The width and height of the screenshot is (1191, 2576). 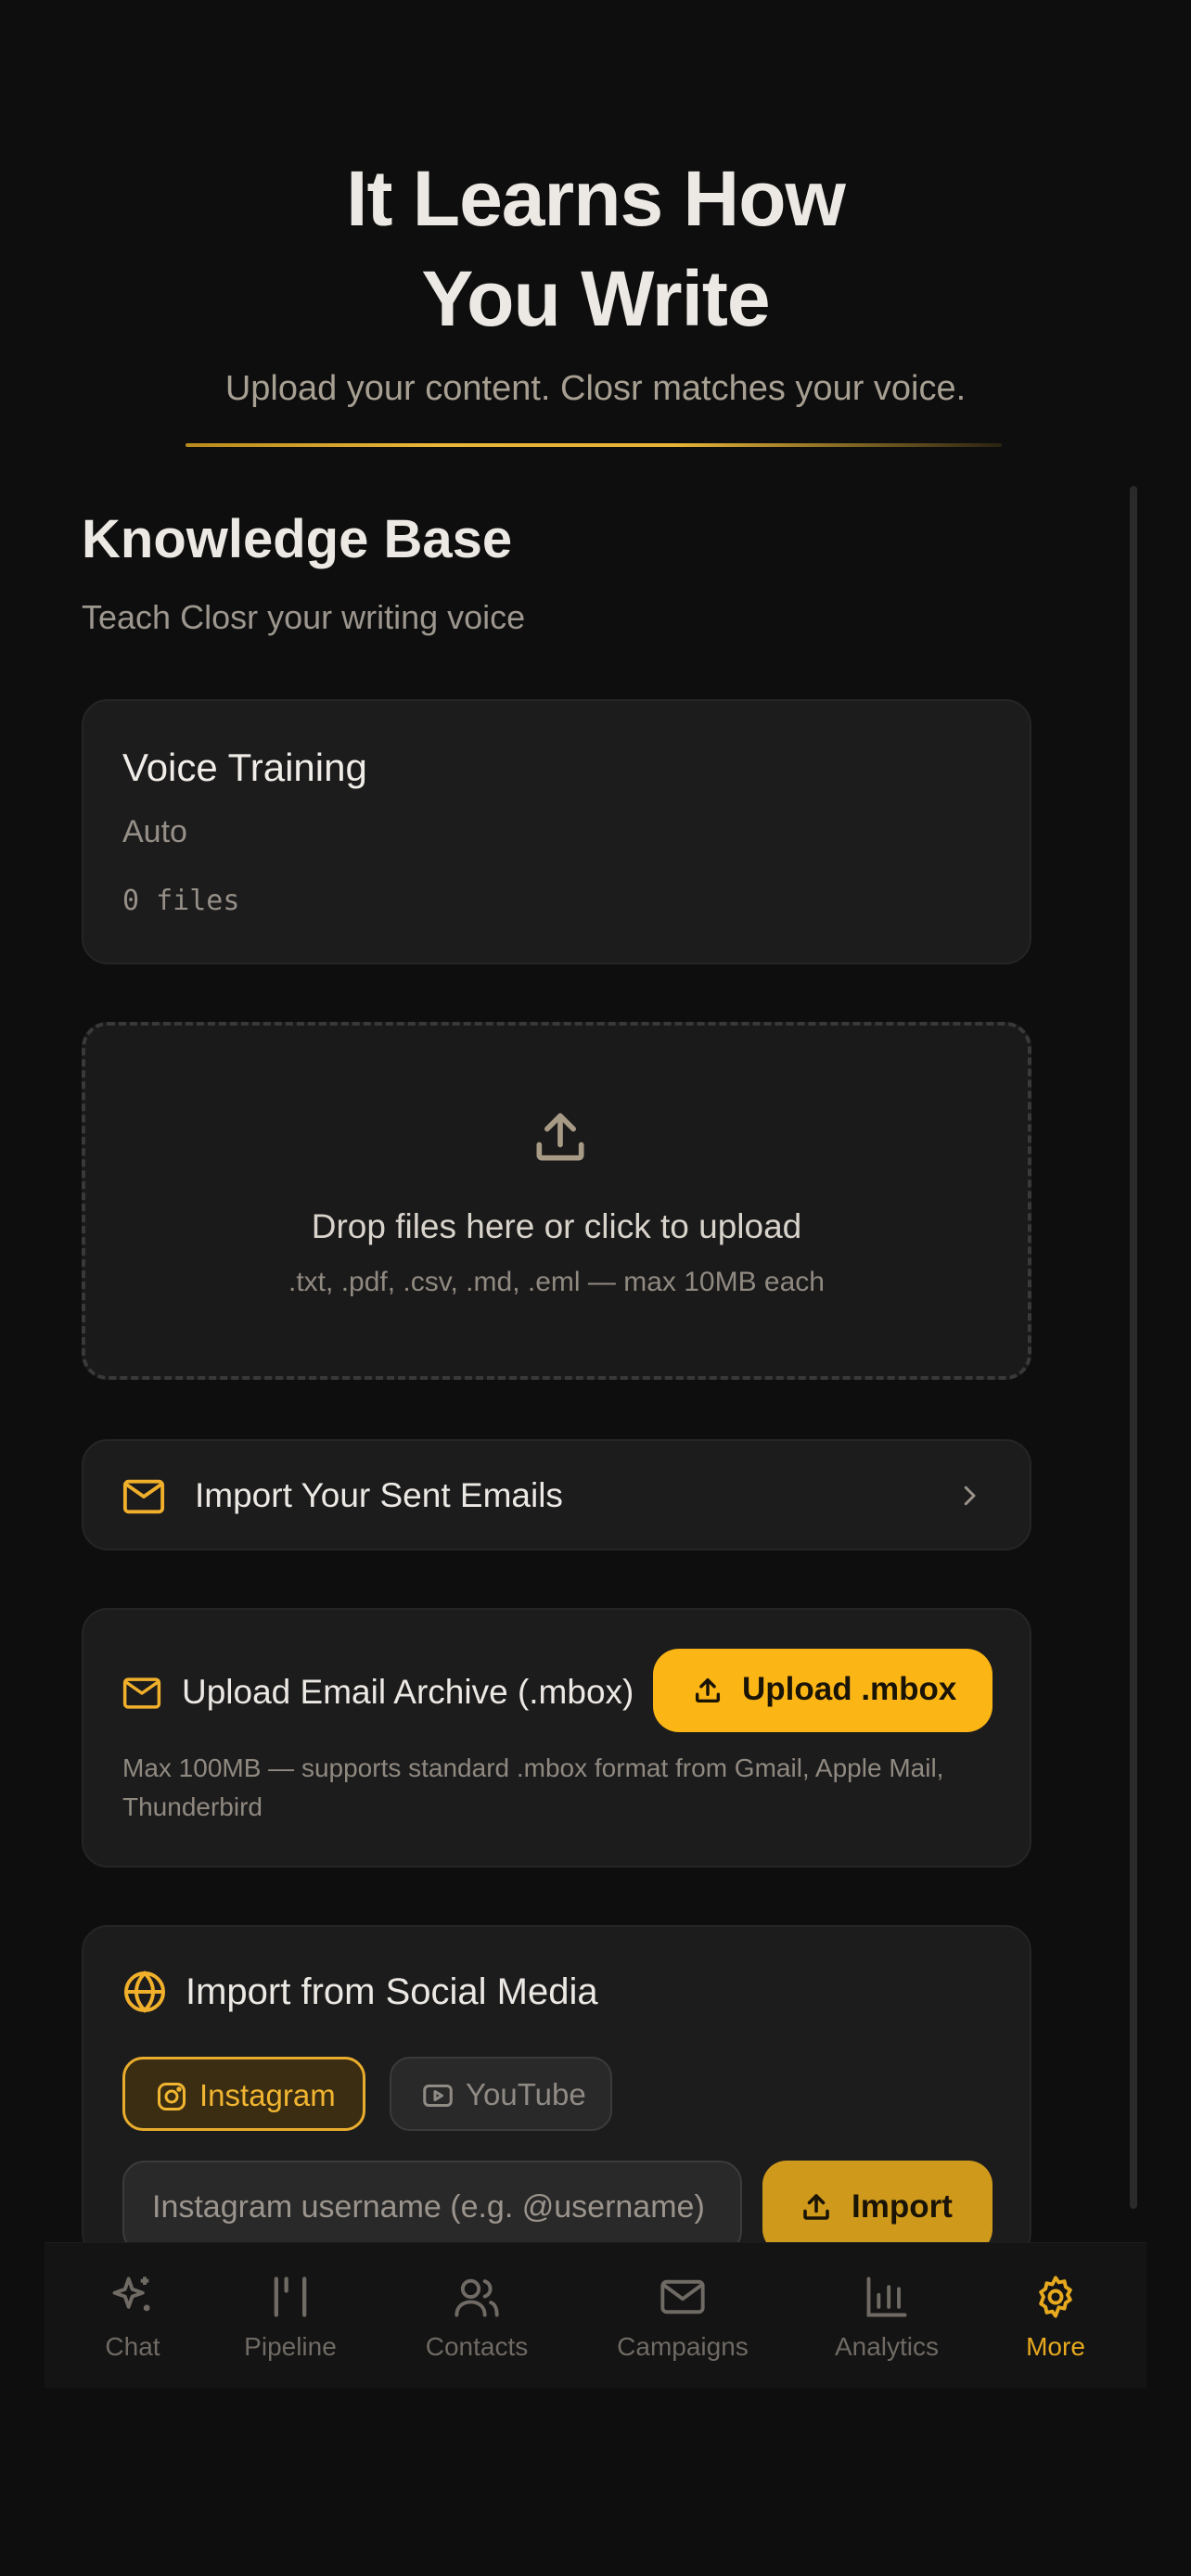 I want to click on page-title: Knowledge Base, so click(x=297, y=539).